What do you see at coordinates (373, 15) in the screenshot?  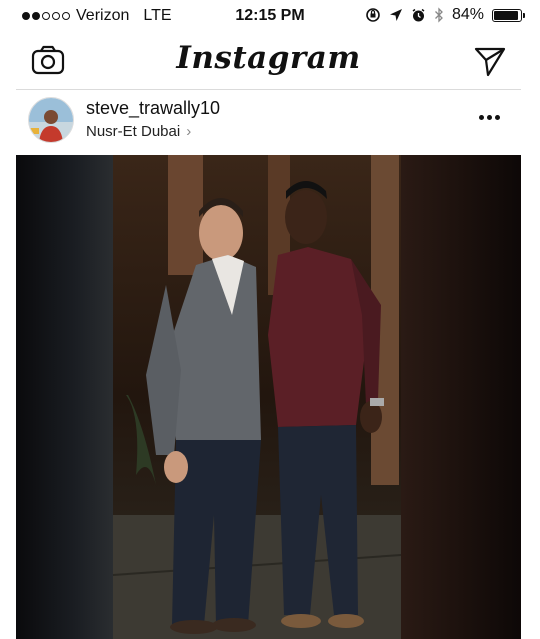 I see `screen-rotation-lock-icon` at bounding box center [373, 15].